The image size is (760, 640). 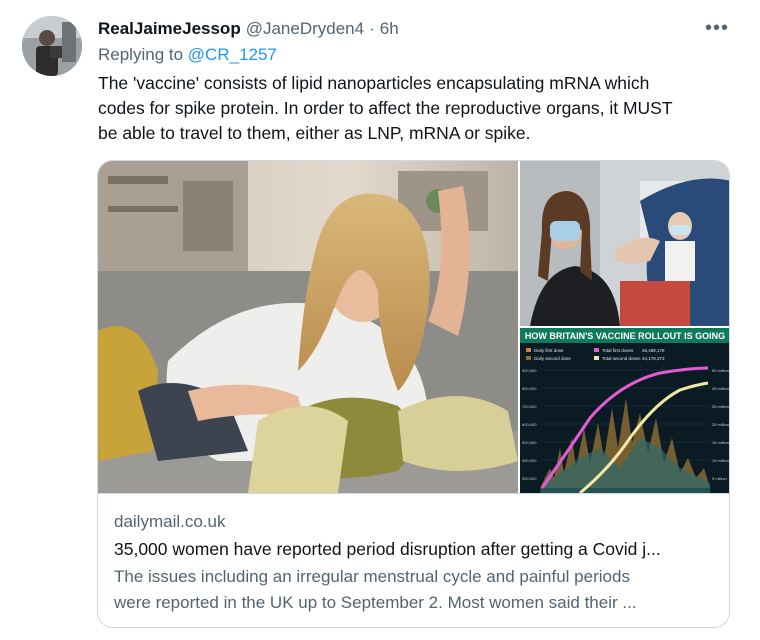 I want to click on reply-context: Replying to @CR_1257, so click(x=187, y=55).